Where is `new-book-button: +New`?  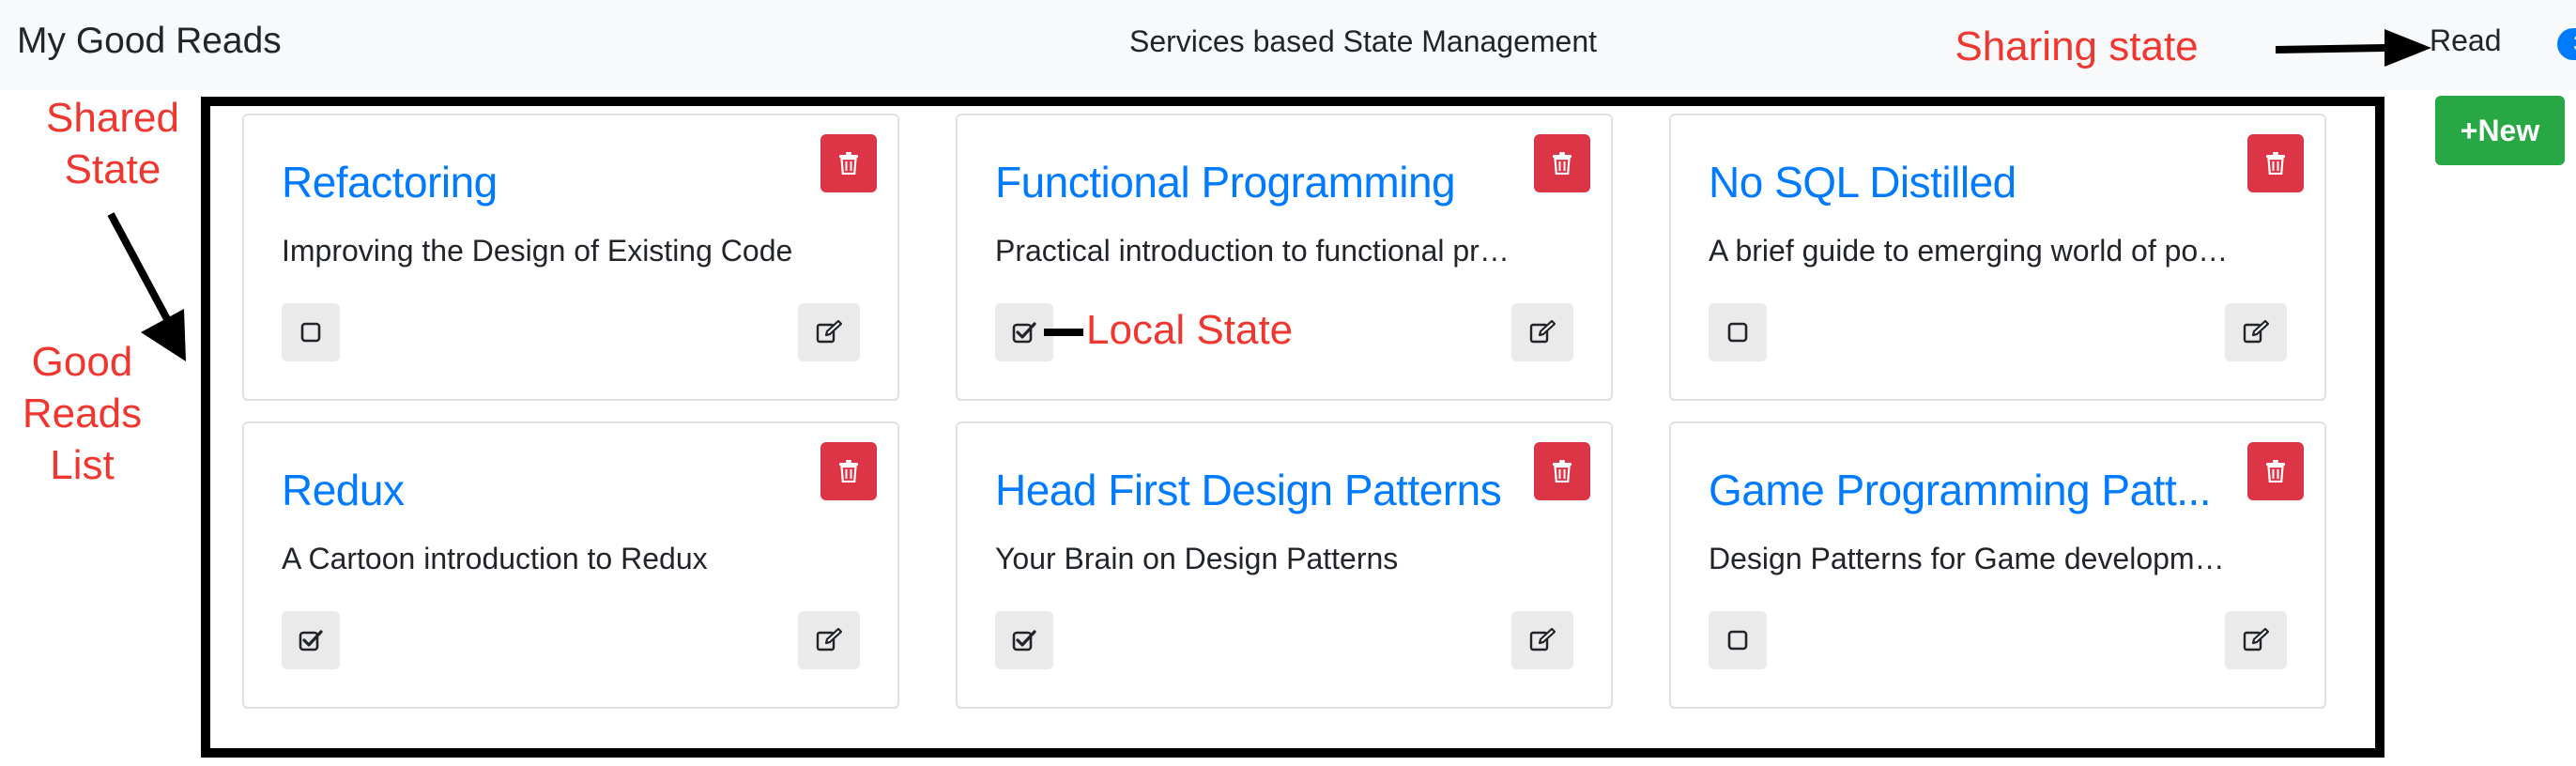 new-book-button: +New is located at coordinates (2500, 130).